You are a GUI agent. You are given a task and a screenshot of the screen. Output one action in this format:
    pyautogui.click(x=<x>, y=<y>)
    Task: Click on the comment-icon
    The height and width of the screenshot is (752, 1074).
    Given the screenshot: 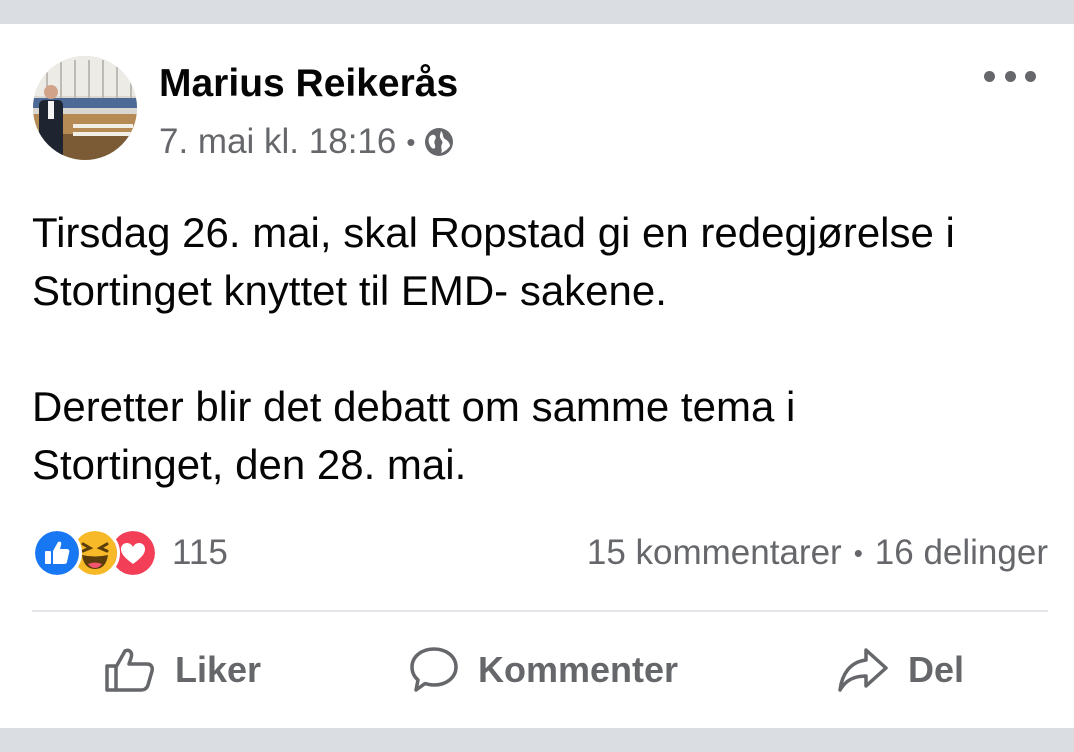 What is the action you would take?
    pyautogui.click(x=434, y=669)
    